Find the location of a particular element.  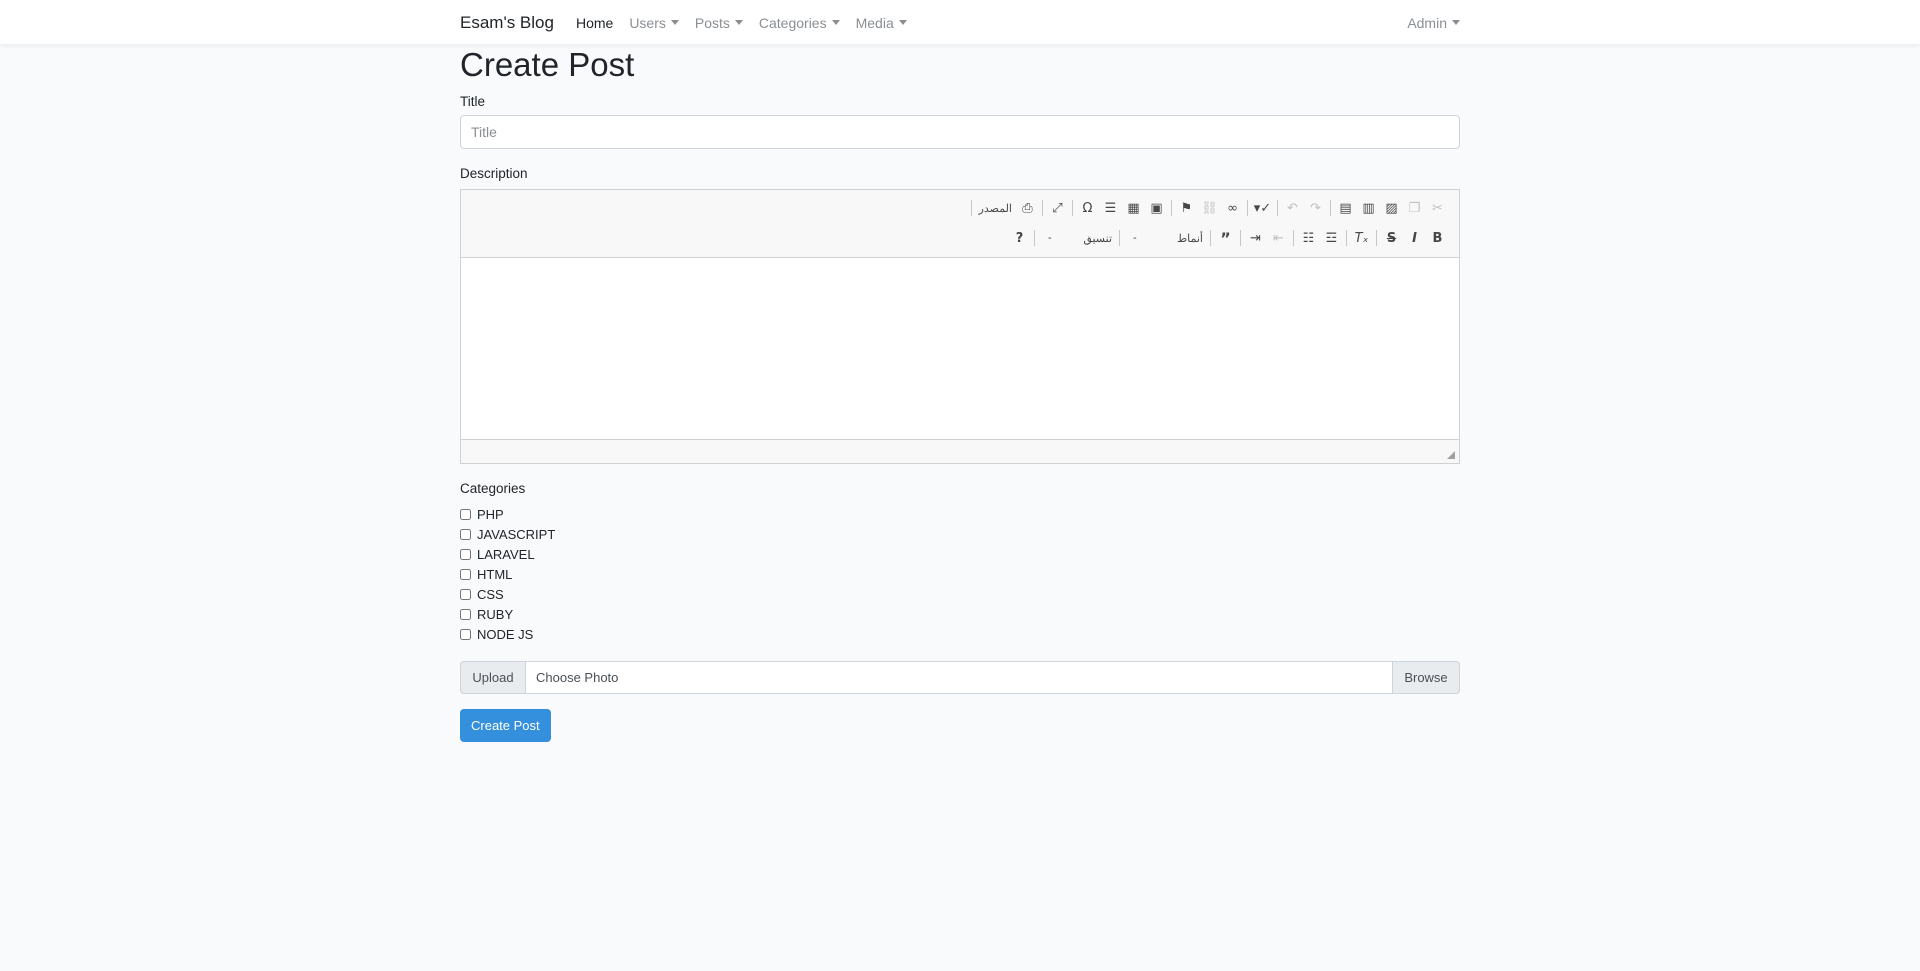

anchor-icon: ⚑ is located at coordinates (1186, 208).